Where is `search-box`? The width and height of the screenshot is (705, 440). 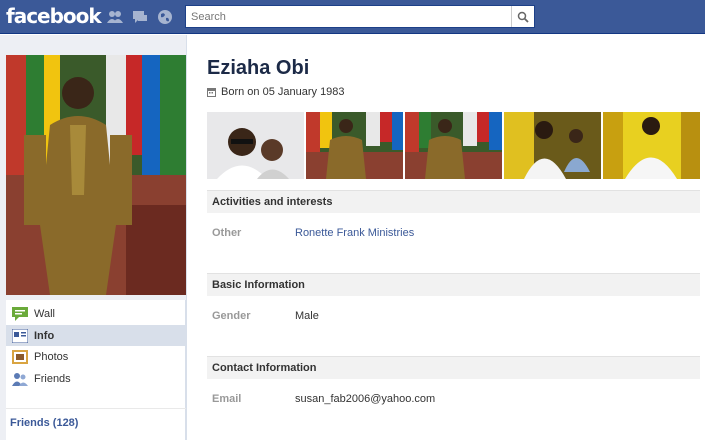 search-box is located at coordinates (360, 16).